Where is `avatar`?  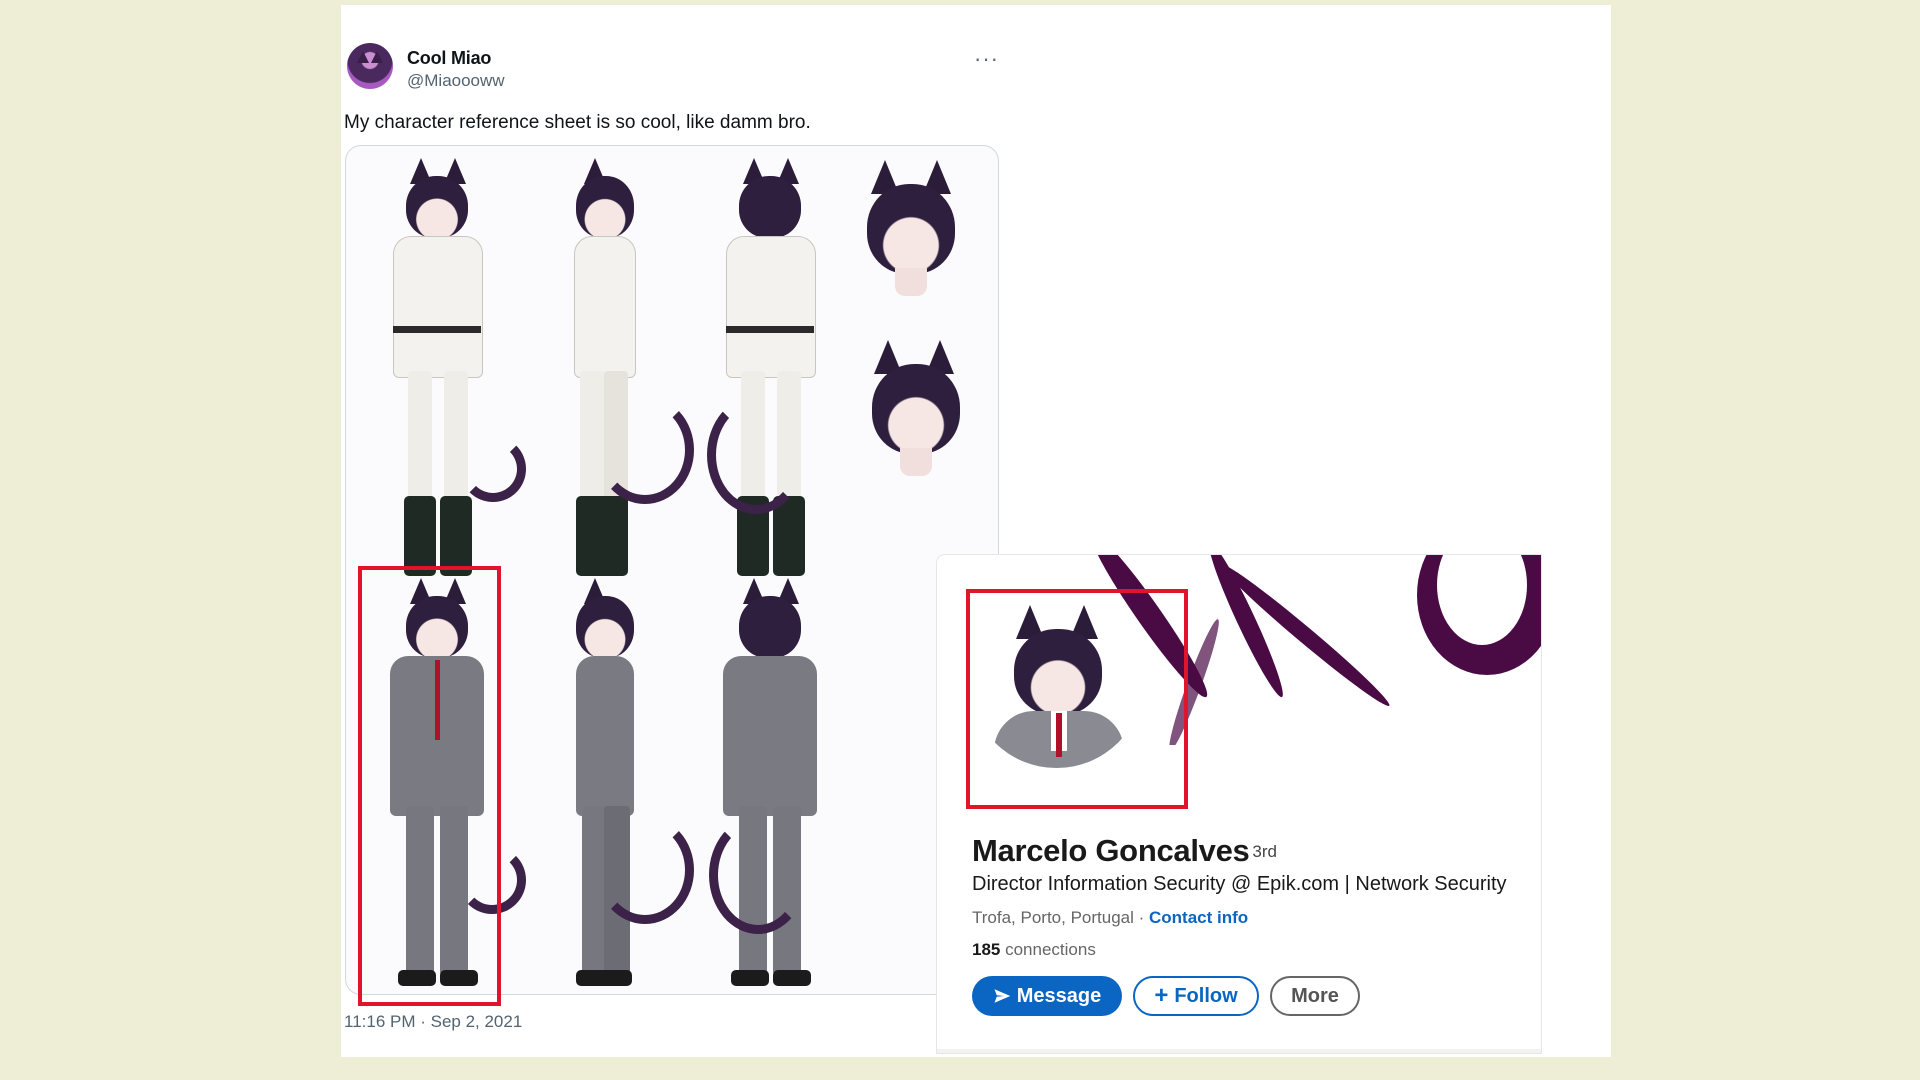
avatar is located at coordinates (370, 66).